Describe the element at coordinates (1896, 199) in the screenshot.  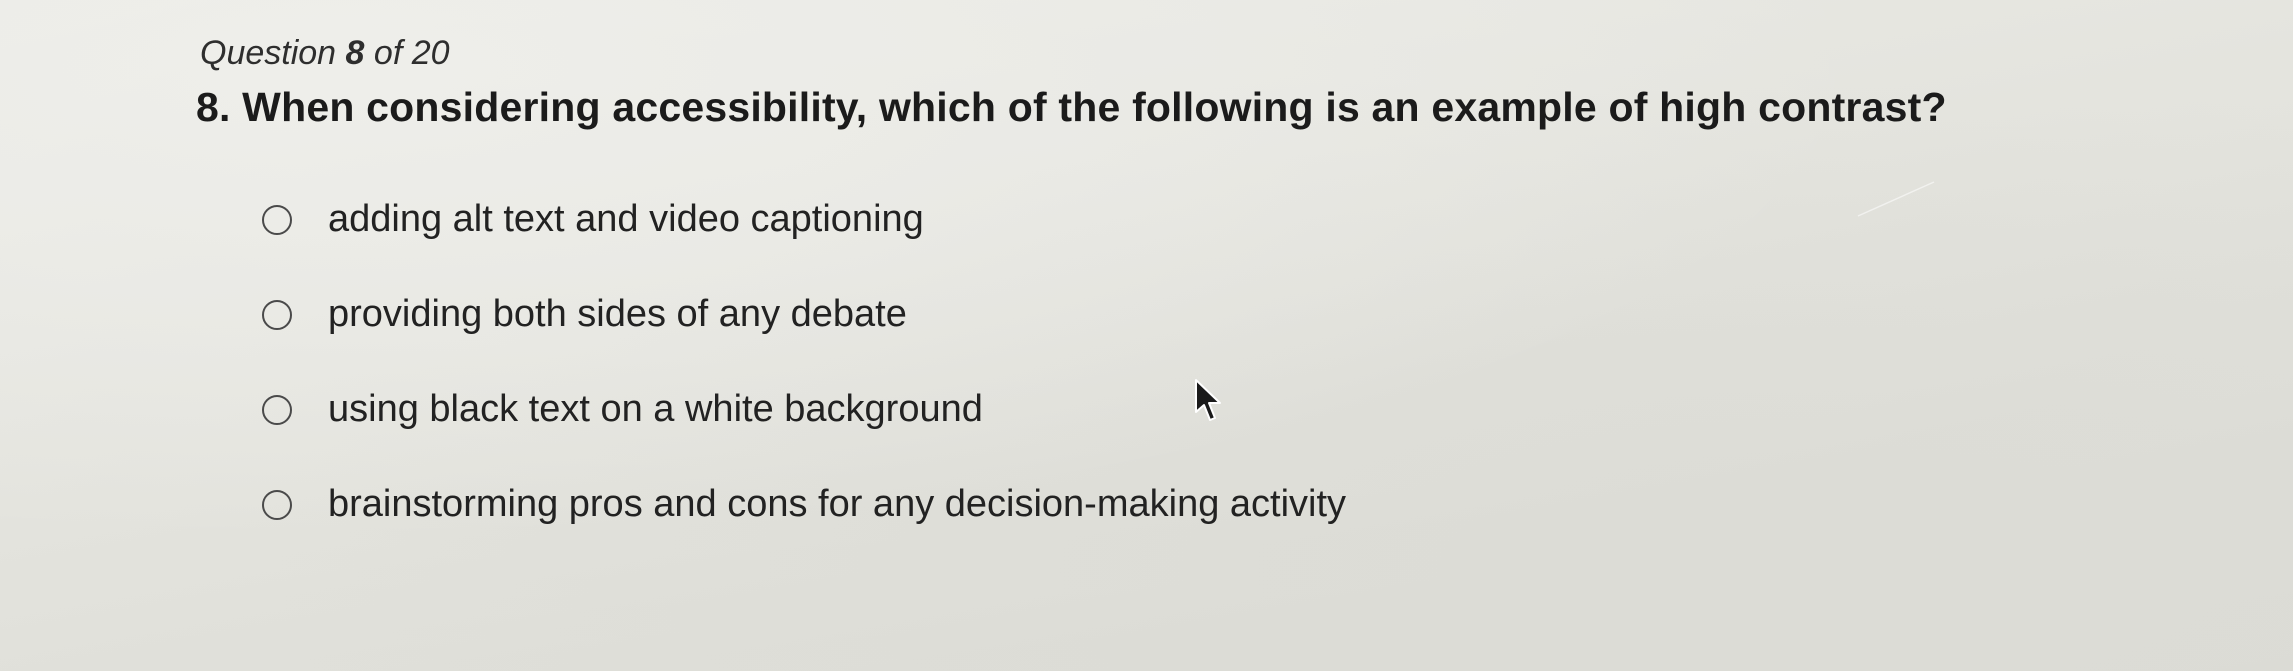
I see `screen-scratch-mark` at that location.